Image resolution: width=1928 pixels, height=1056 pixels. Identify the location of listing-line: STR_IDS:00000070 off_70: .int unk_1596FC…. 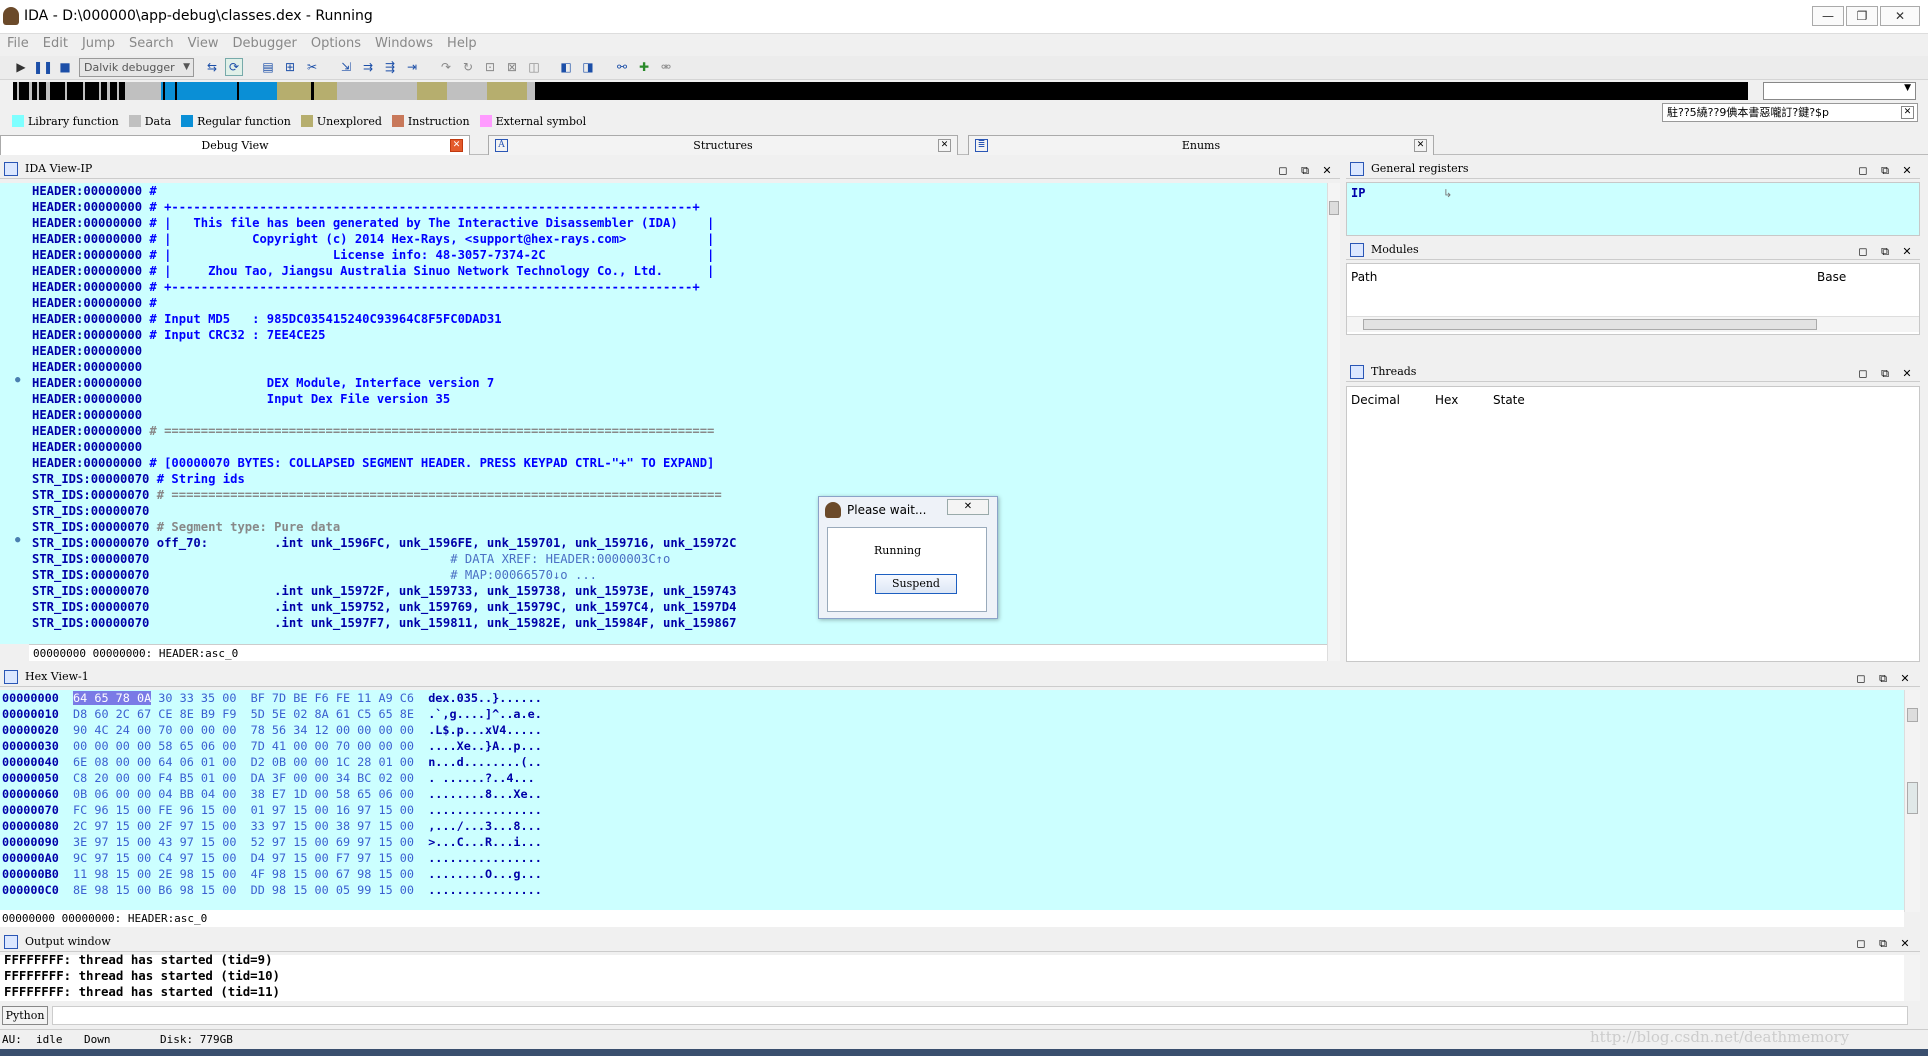
(384, 543).